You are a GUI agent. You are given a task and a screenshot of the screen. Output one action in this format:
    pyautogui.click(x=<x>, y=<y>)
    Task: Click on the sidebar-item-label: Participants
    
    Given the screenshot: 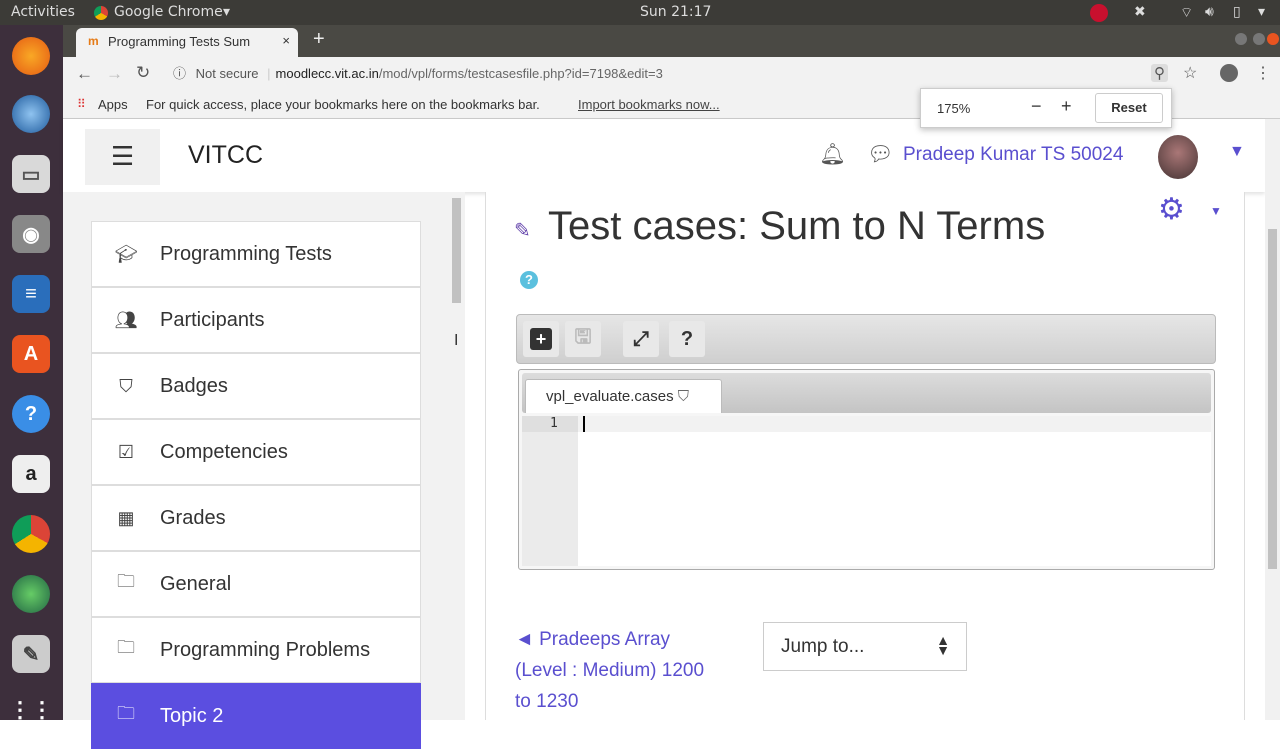 What is the action you would take?
    pyautogui.click(x=212, y=319)
    